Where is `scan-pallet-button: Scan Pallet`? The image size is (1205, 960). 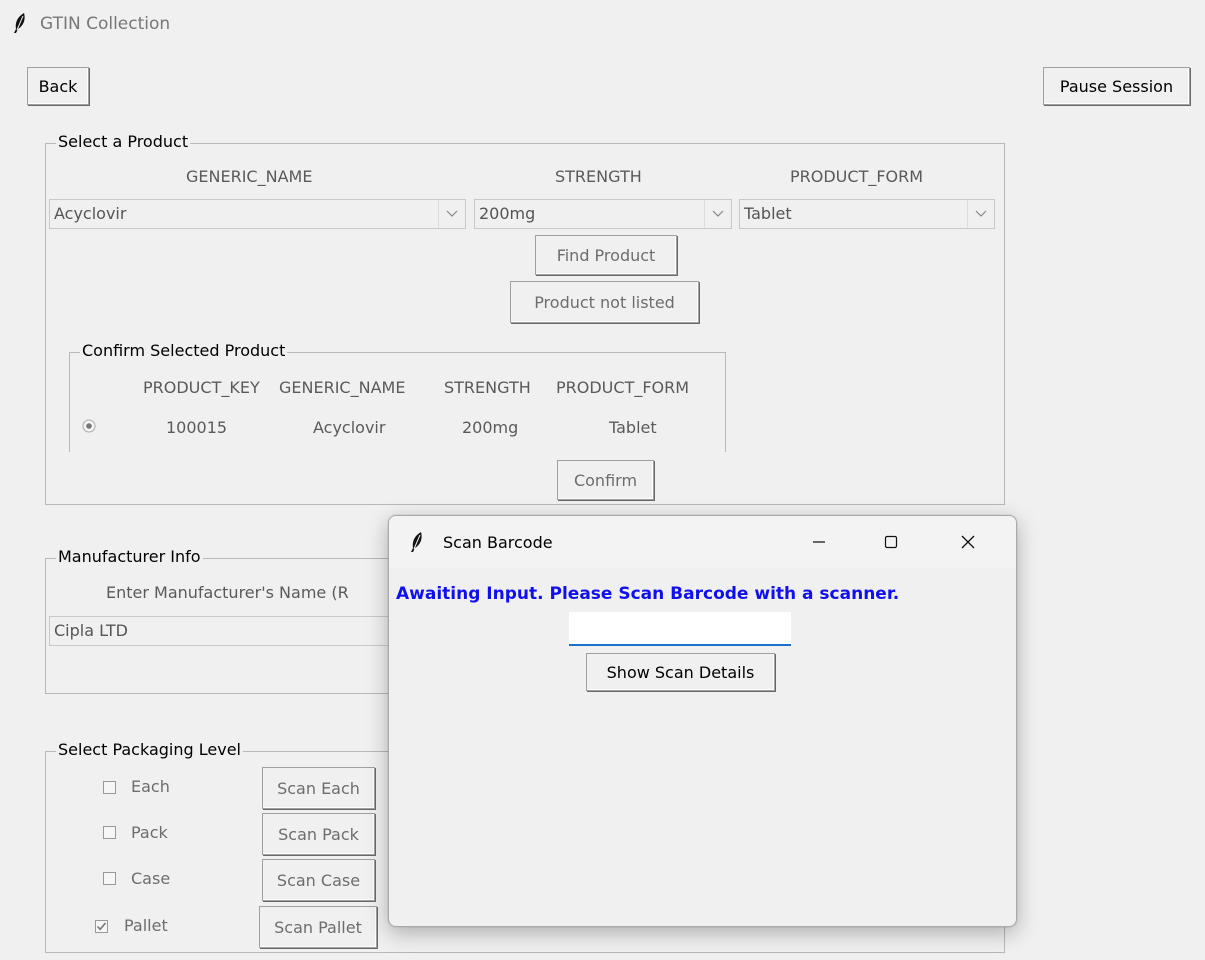 scan-pallet-button: Scan Pallet is located at coordinates (318, 927).